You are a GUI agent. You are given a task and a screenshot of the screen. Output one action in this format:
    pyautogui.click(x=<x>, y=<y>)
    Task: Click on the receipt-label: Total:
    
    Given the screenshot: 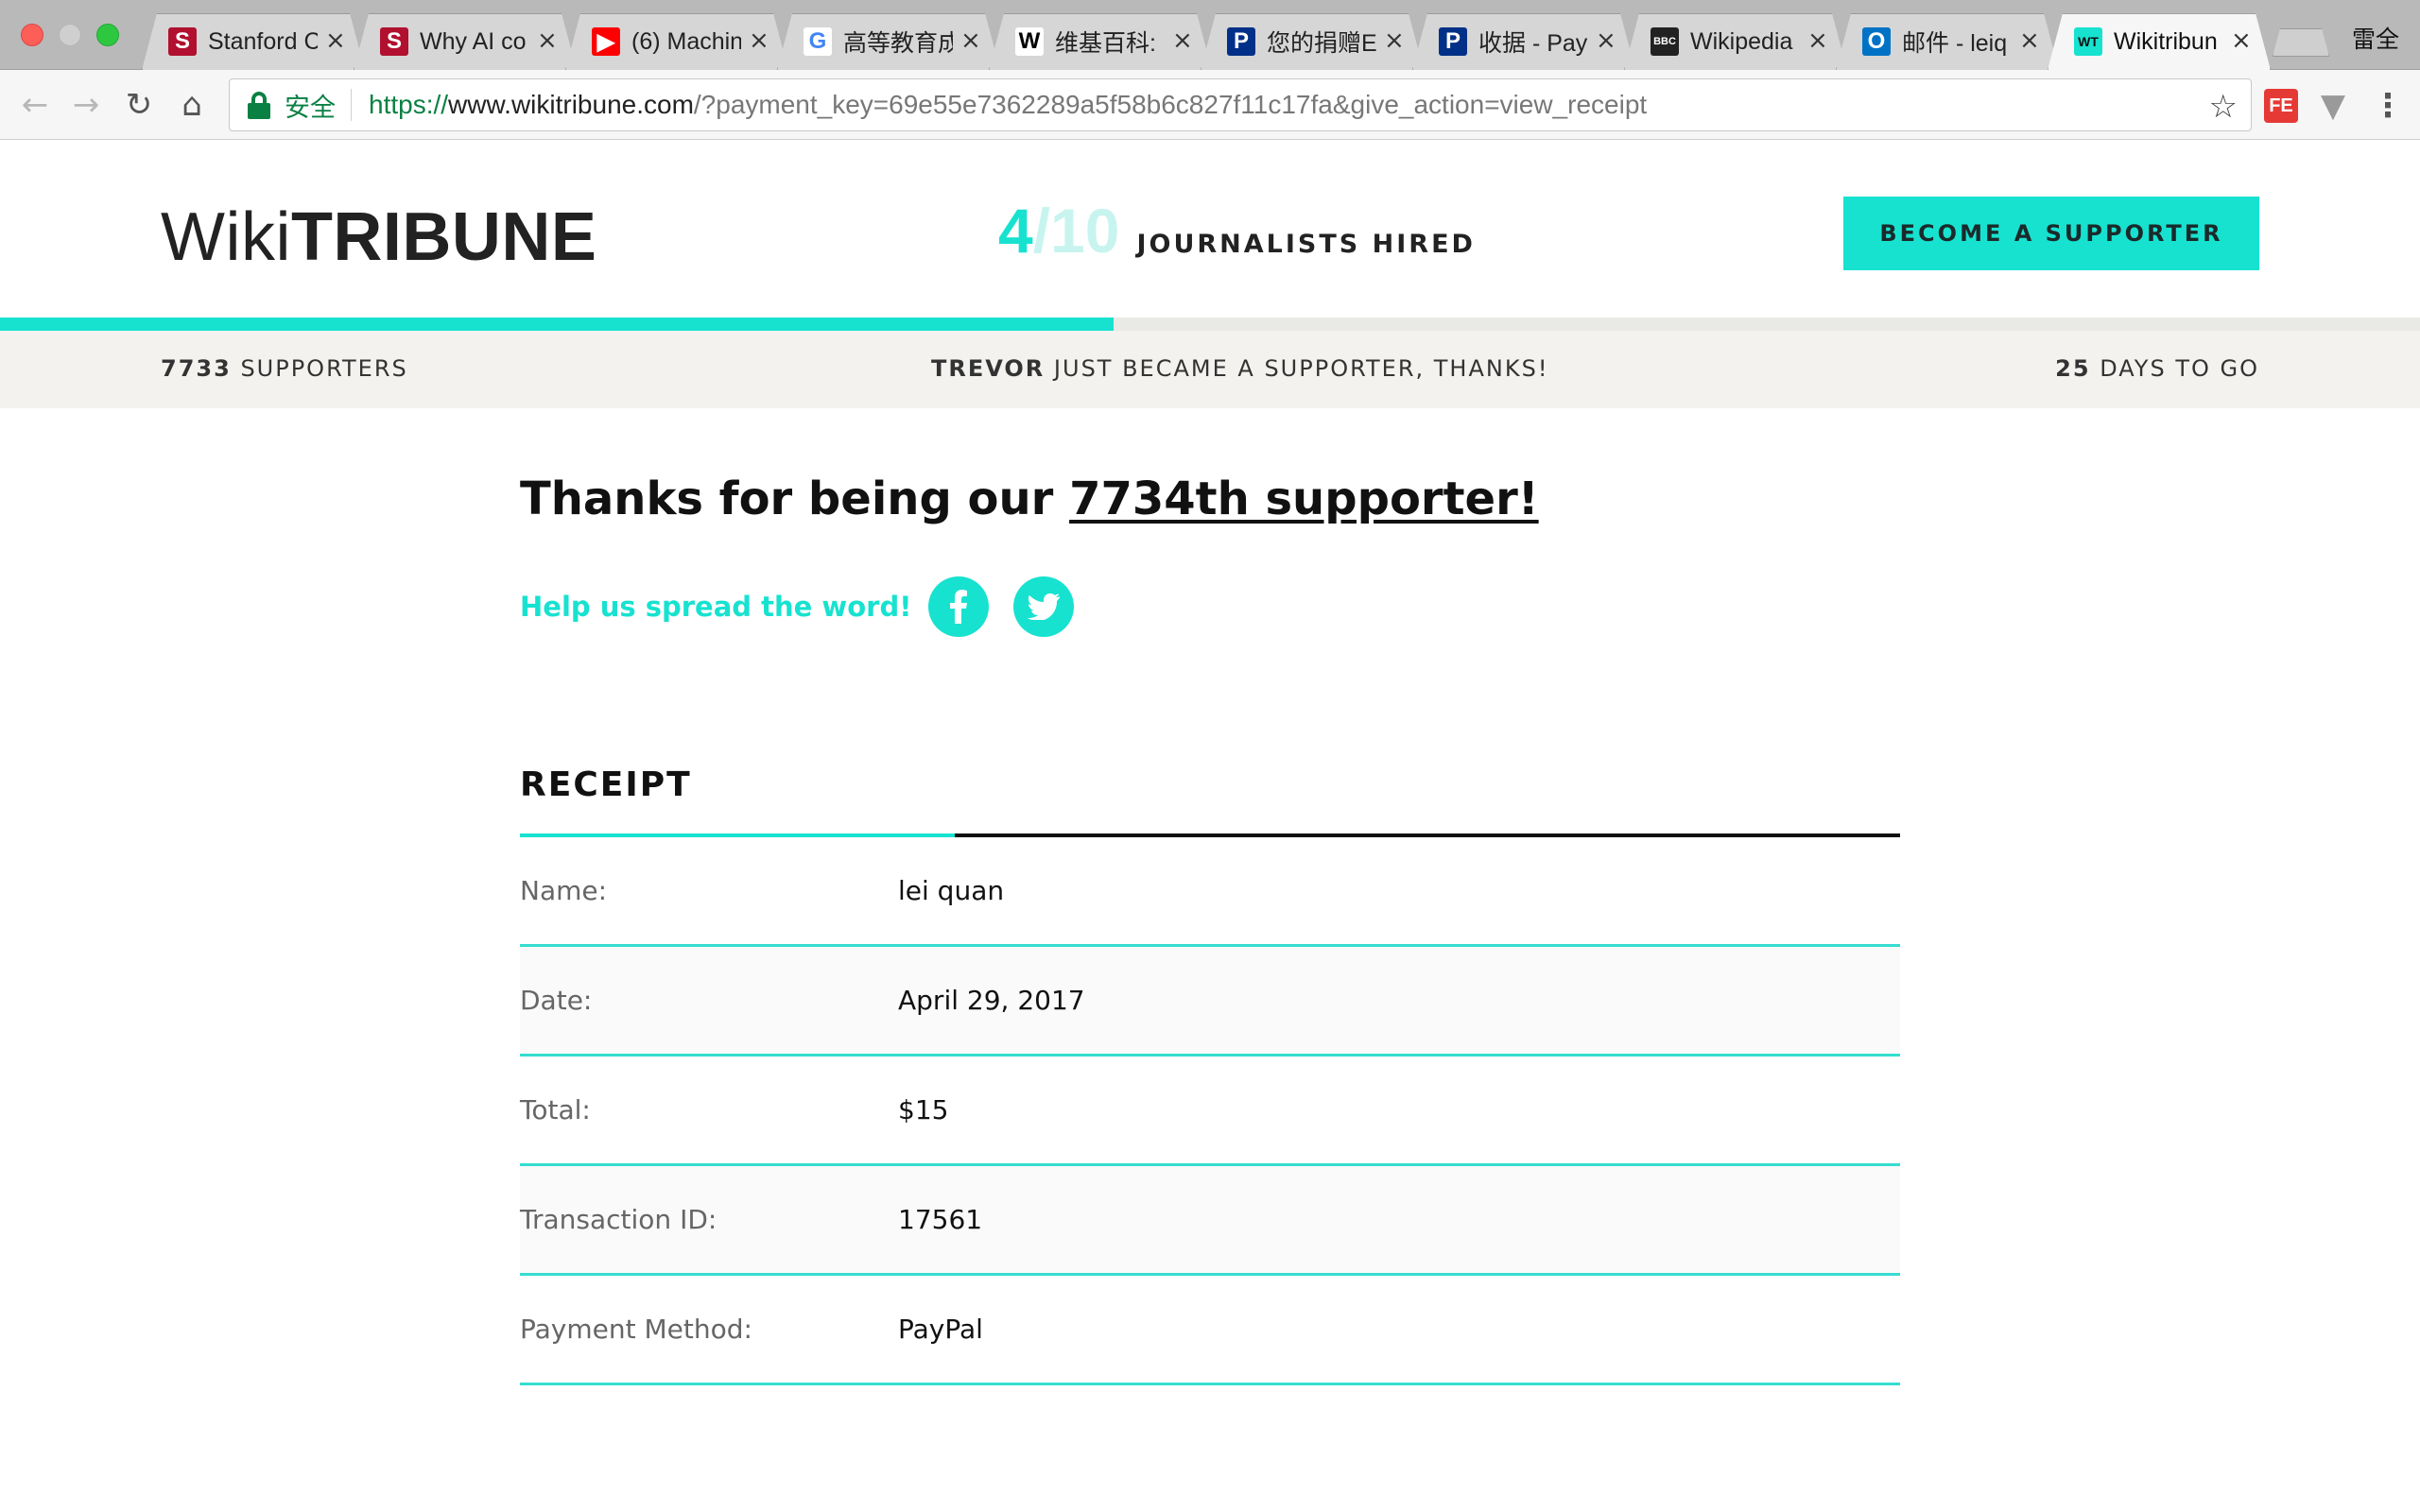 What is the action you would take?
    pyautogui.click(x=555, y=1109)
    